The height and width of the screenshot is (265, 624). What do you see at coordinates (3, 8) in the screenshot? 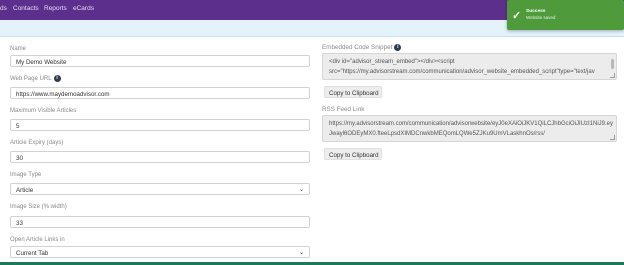
I see `nav-item-cards: ds` at bounding box center [3, 8].